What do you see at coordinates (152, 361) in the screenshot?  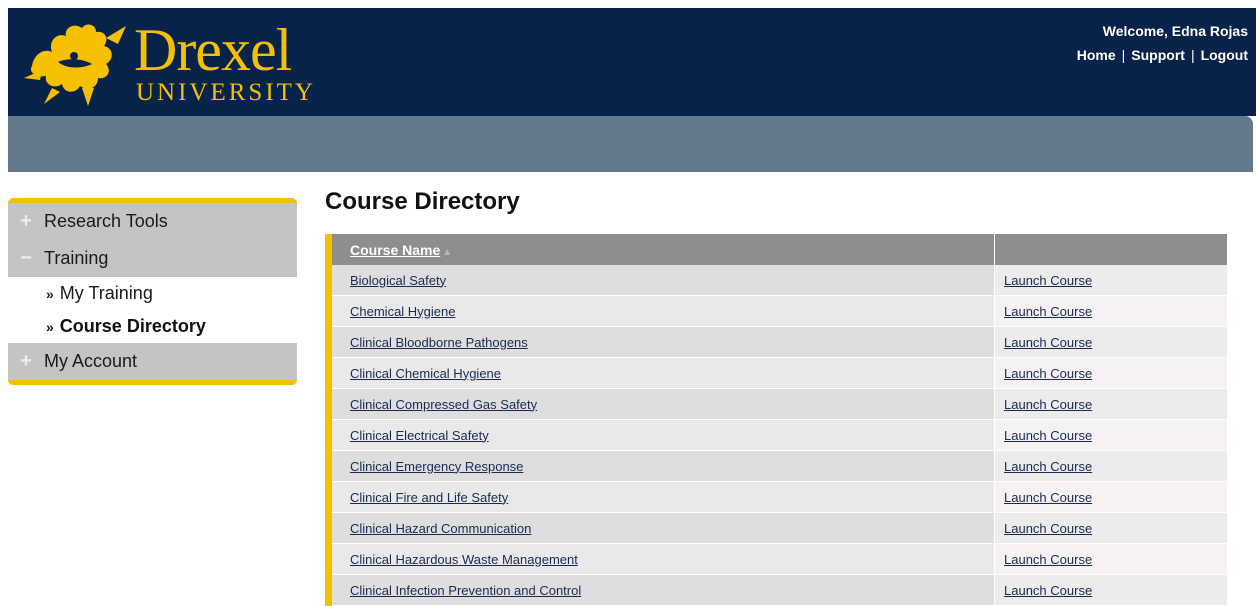 I see `sidebar-item-my-account: + My Account` at bounding box center [152, 361].